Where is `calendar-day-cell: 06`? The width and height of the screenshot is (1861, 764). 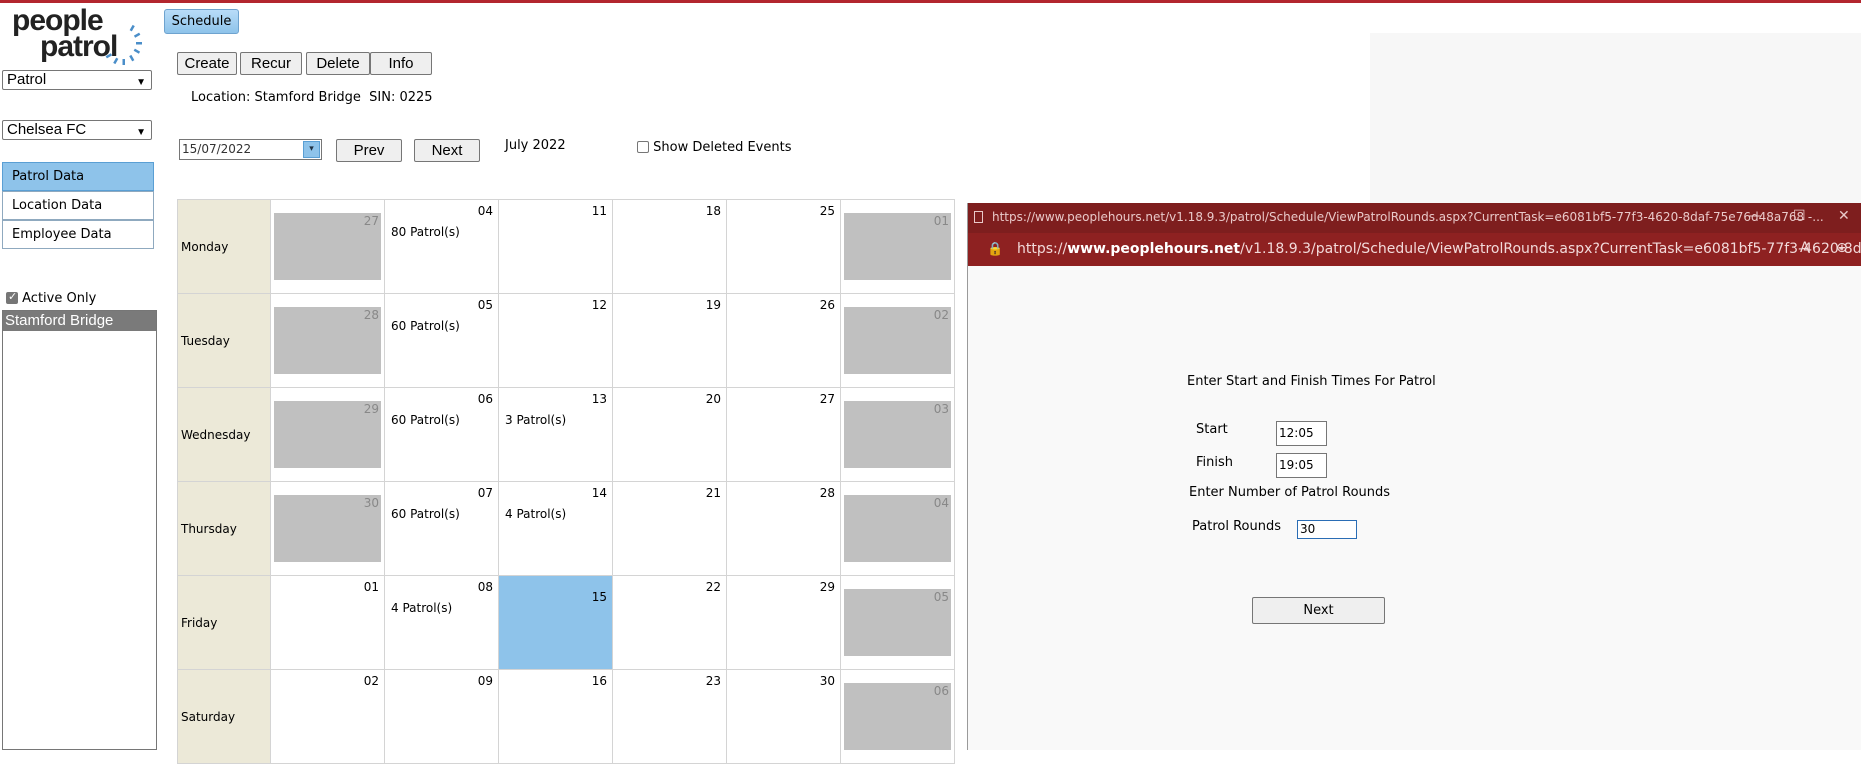
calendar-day-cell: 06 is located at coordinates (897, 716).